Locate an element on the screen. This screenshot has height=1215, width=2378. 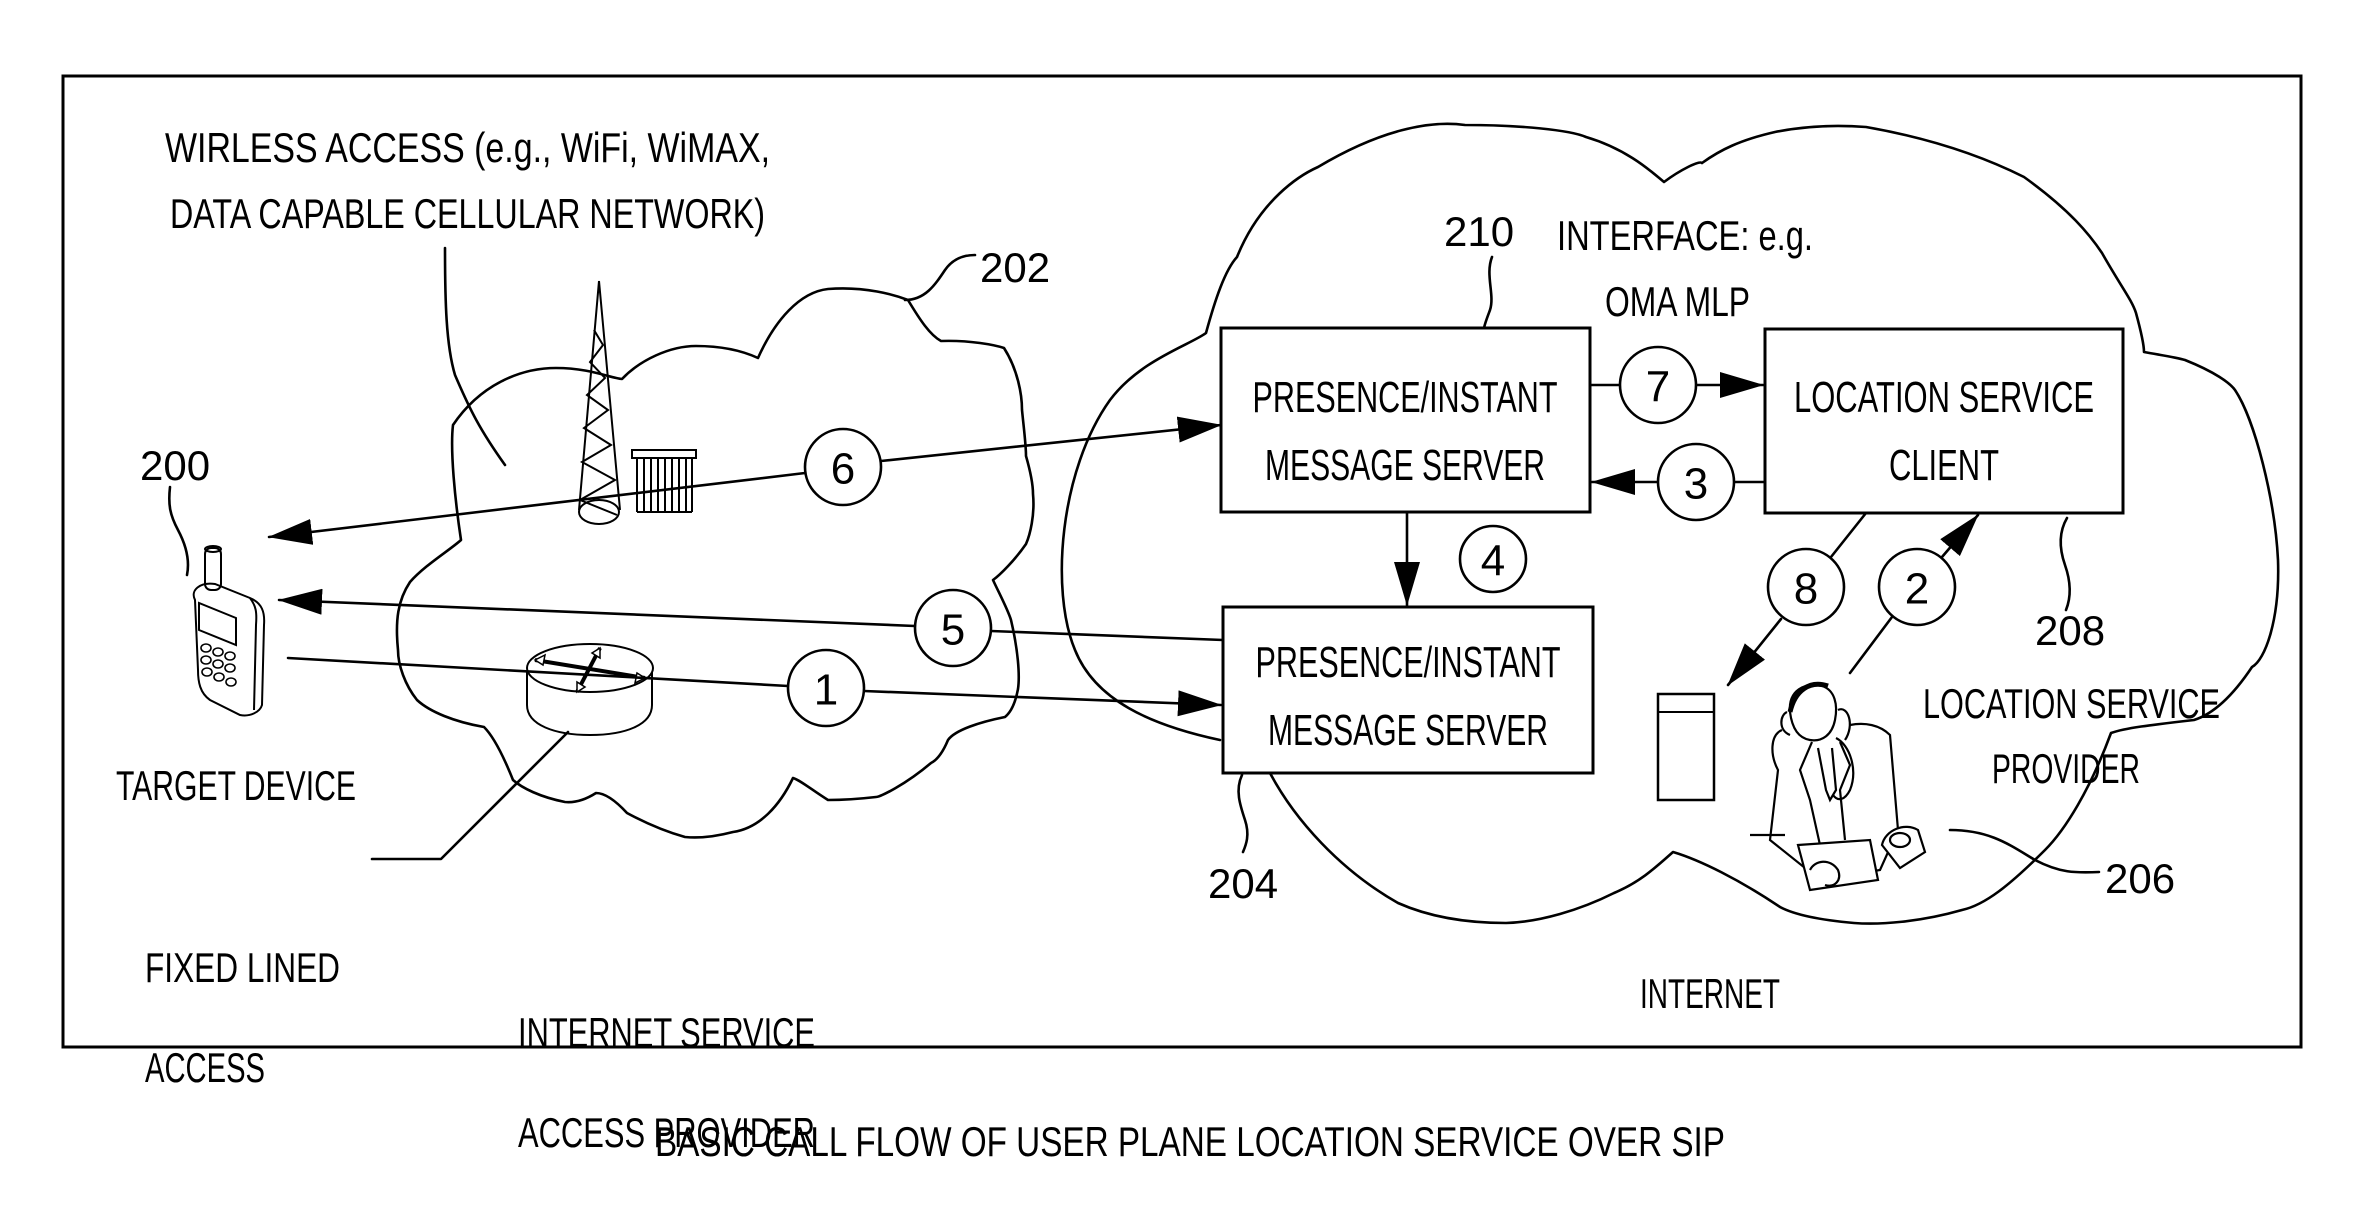
svg-text: 7 is located at coordinates (1658, 387).